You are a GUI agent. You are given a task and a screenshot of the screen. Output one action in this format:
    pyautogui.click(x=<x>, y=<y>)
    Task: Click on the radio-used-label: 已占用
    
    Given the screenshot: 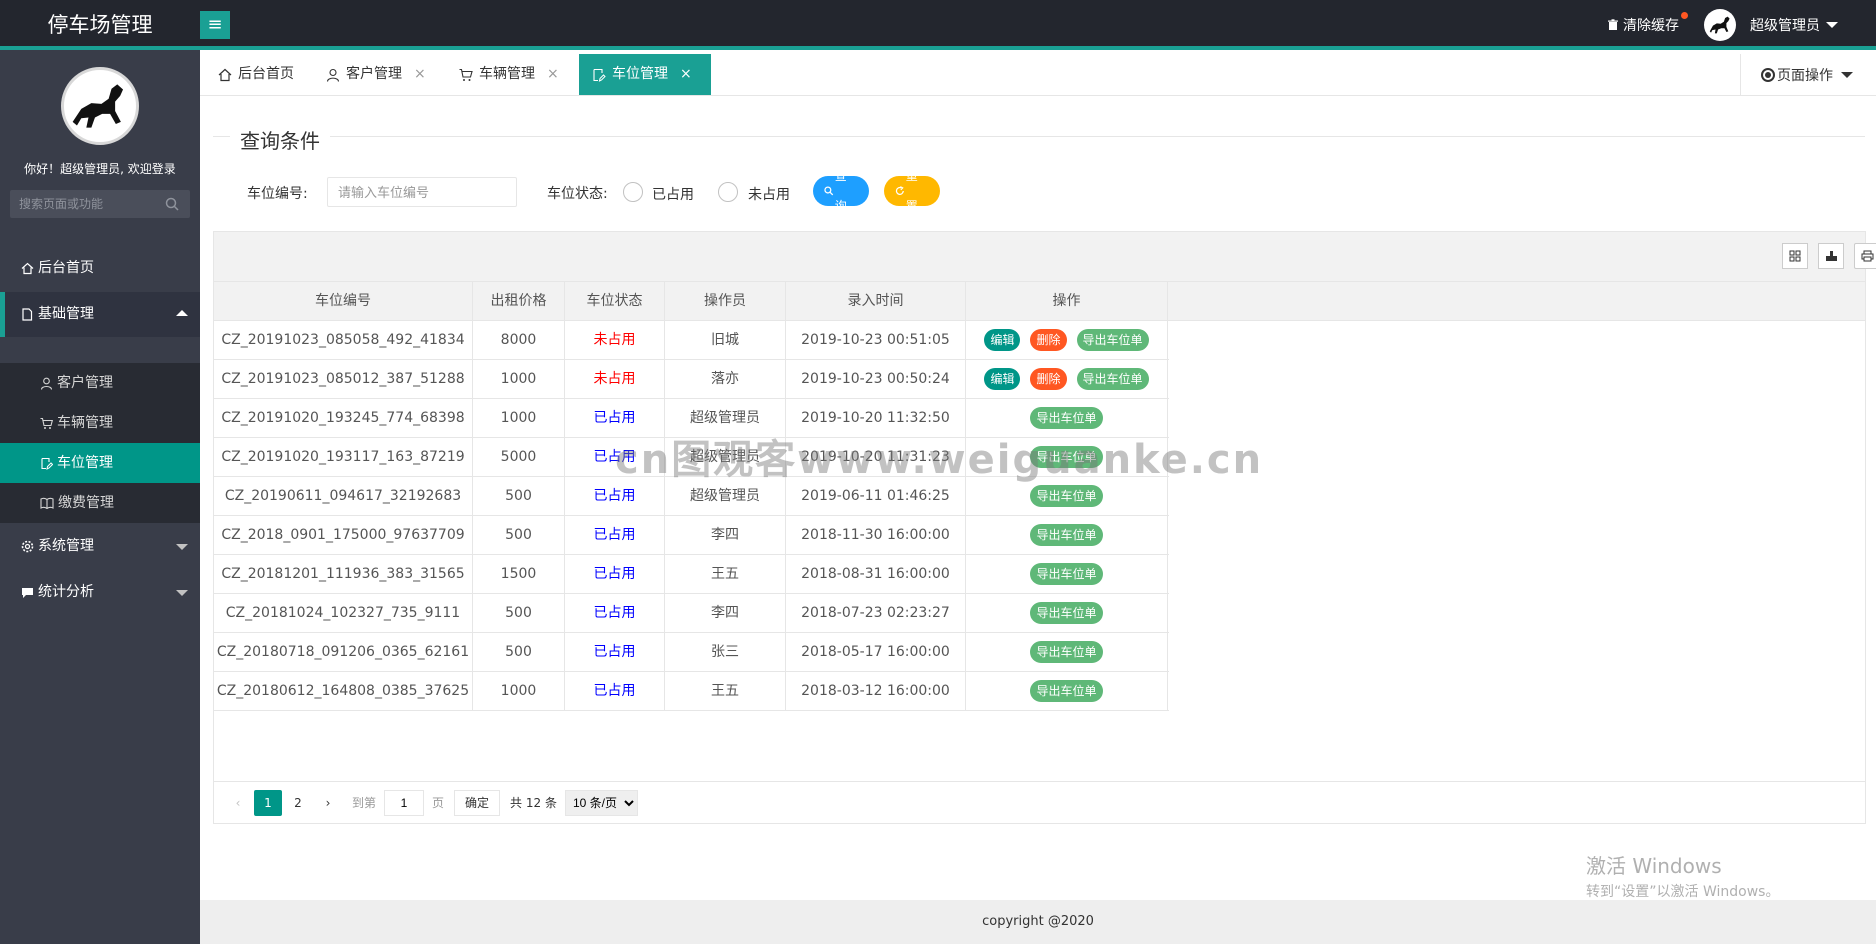 What is the action you would take?
    pyautogui.click(x=673, y=194)
    